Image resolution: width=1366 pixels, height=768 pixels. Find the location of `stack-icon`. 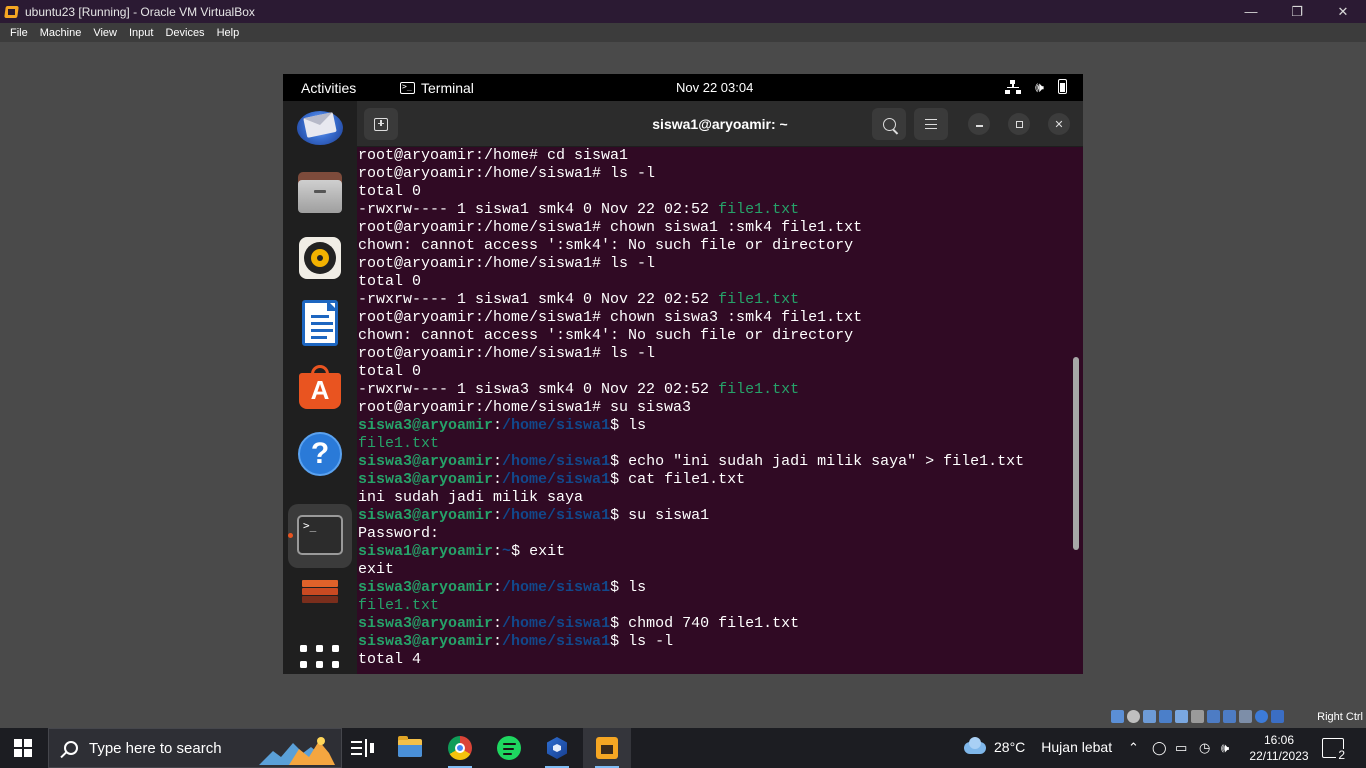

stack-icon is located at coordinates (320, 599).